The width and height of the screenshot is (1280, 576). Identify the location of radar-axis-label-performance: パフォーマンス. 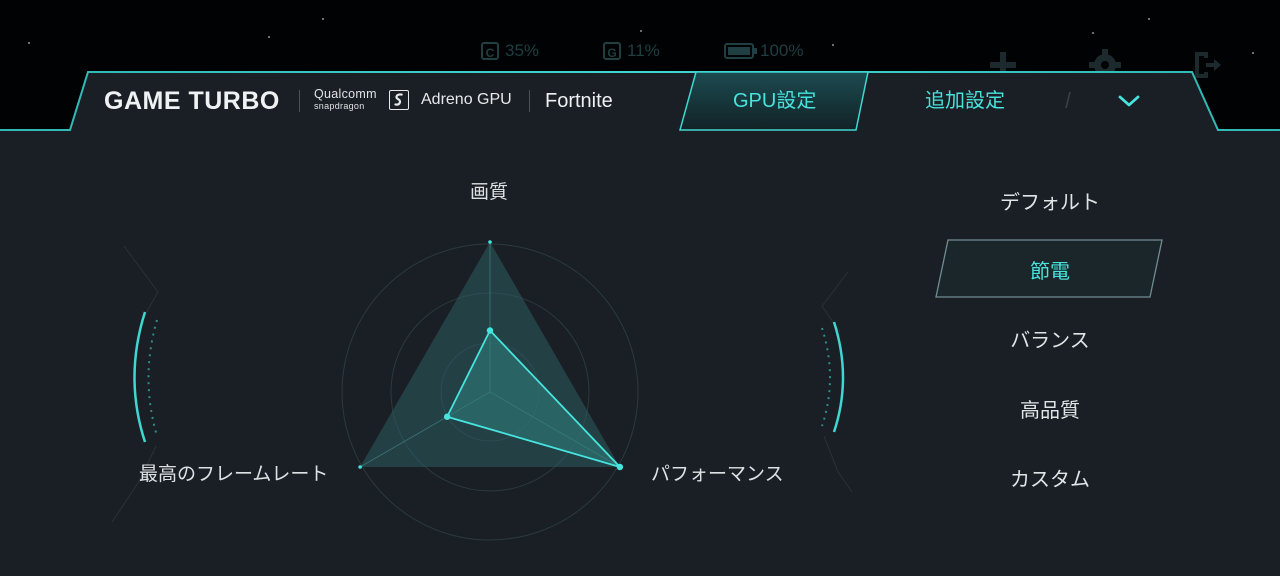
(717, 474).